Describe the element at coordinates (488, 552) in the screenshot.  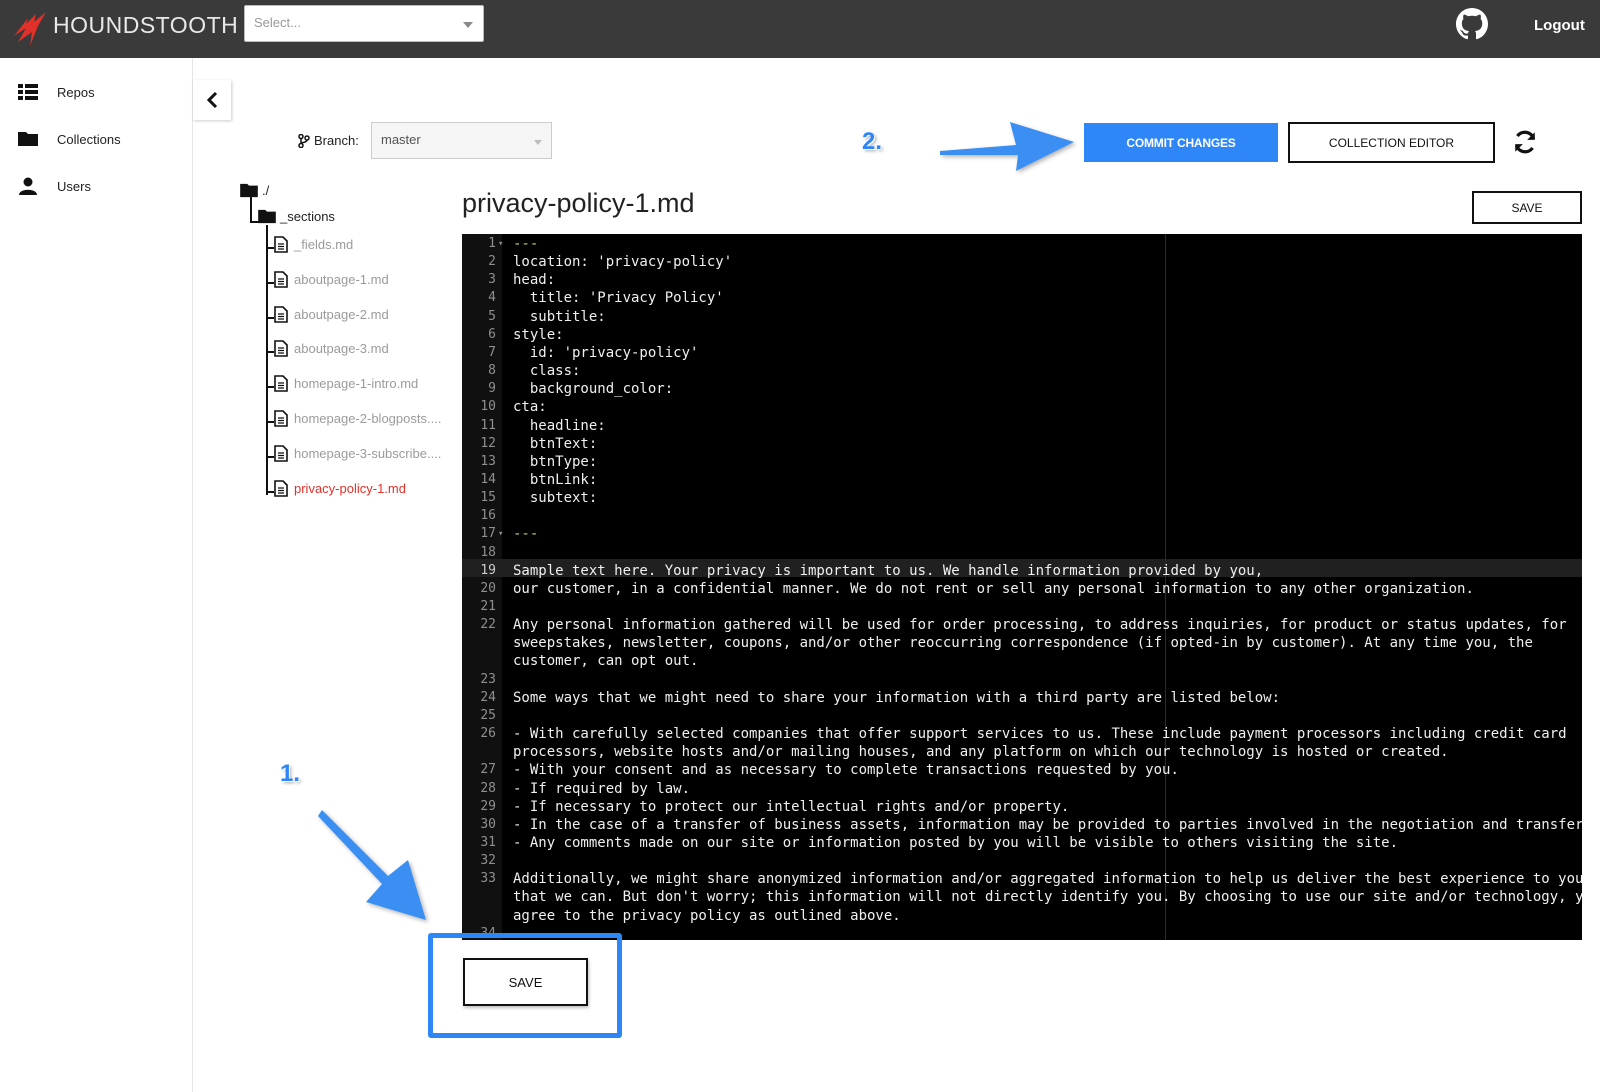
I see `line-number: 18` at that location.